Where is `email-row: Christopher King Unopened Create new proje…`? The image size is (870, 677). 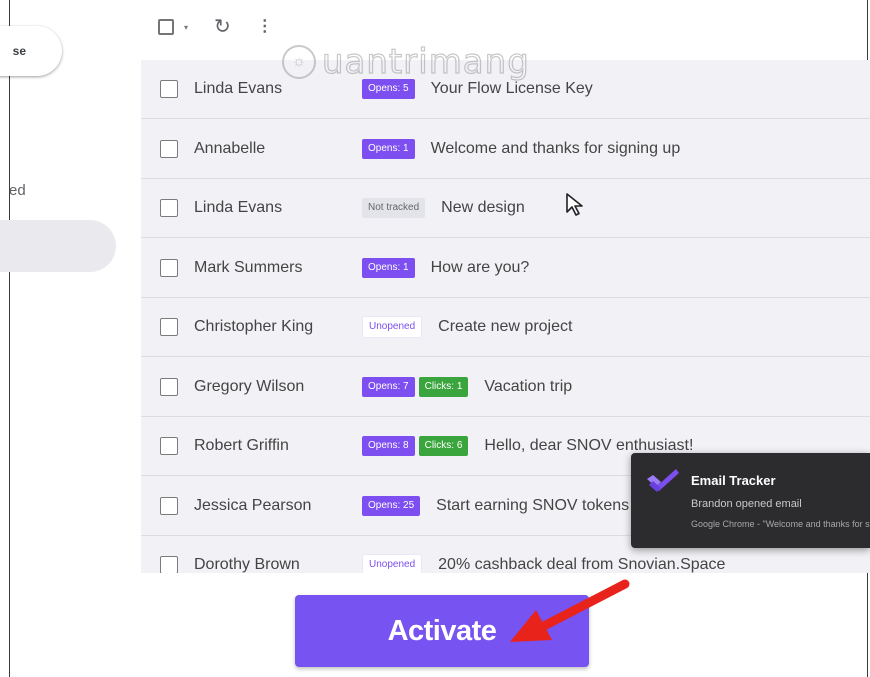 email-row: Christopher King Unopened Create new proje… is located at coordinates (505, 327).